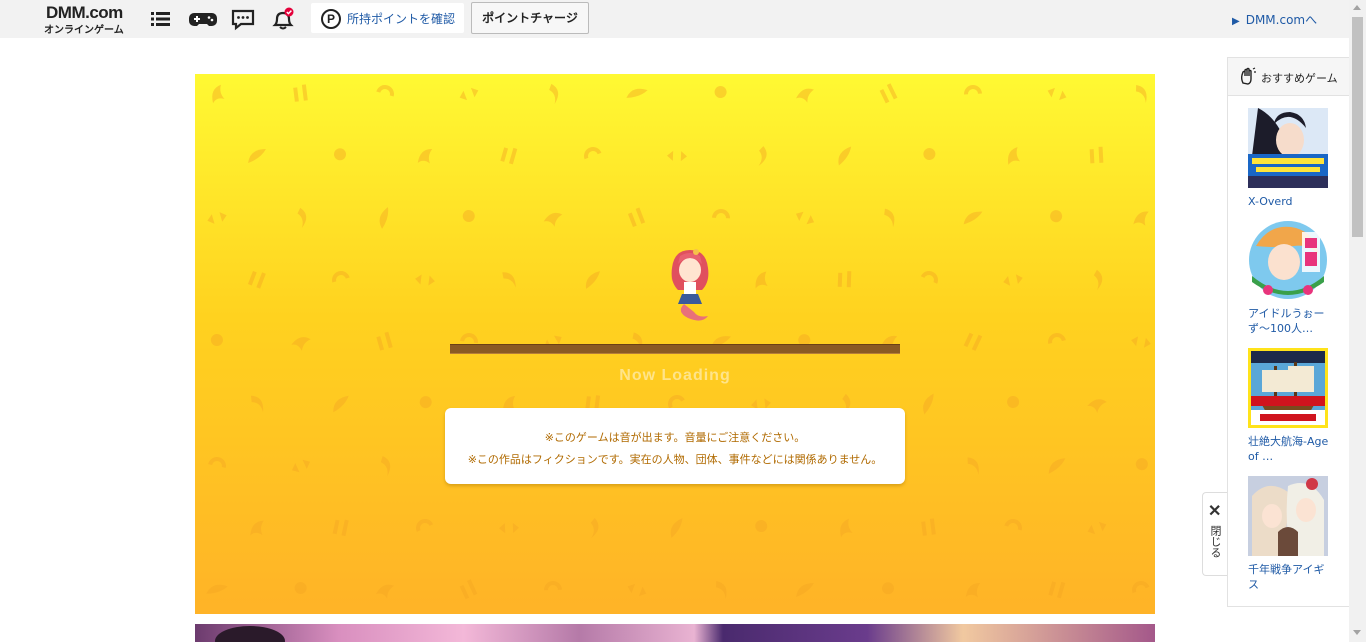 The height and width of the screenshot is (642, 1366). I want to click on recommended-item-name: X-Overd, so click(1290, 201).